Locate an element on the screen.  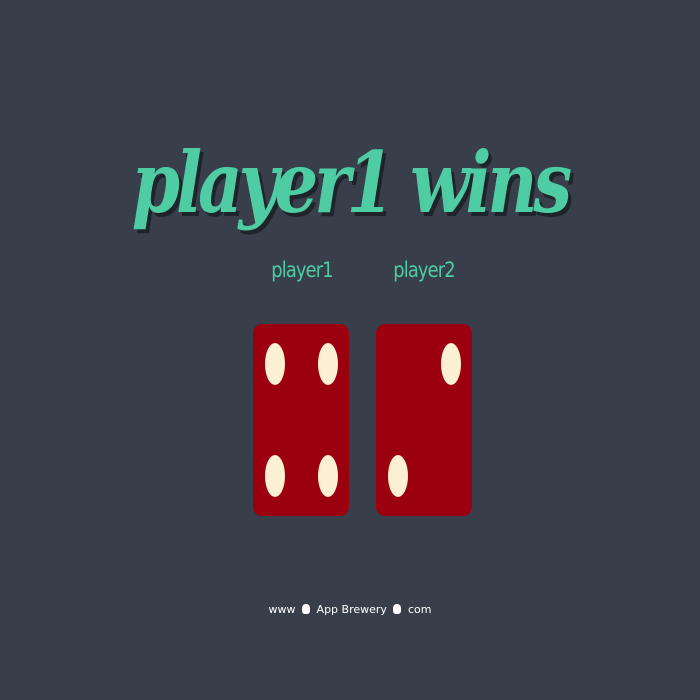
footer-prefix: www is located at coordinates (282, 609).